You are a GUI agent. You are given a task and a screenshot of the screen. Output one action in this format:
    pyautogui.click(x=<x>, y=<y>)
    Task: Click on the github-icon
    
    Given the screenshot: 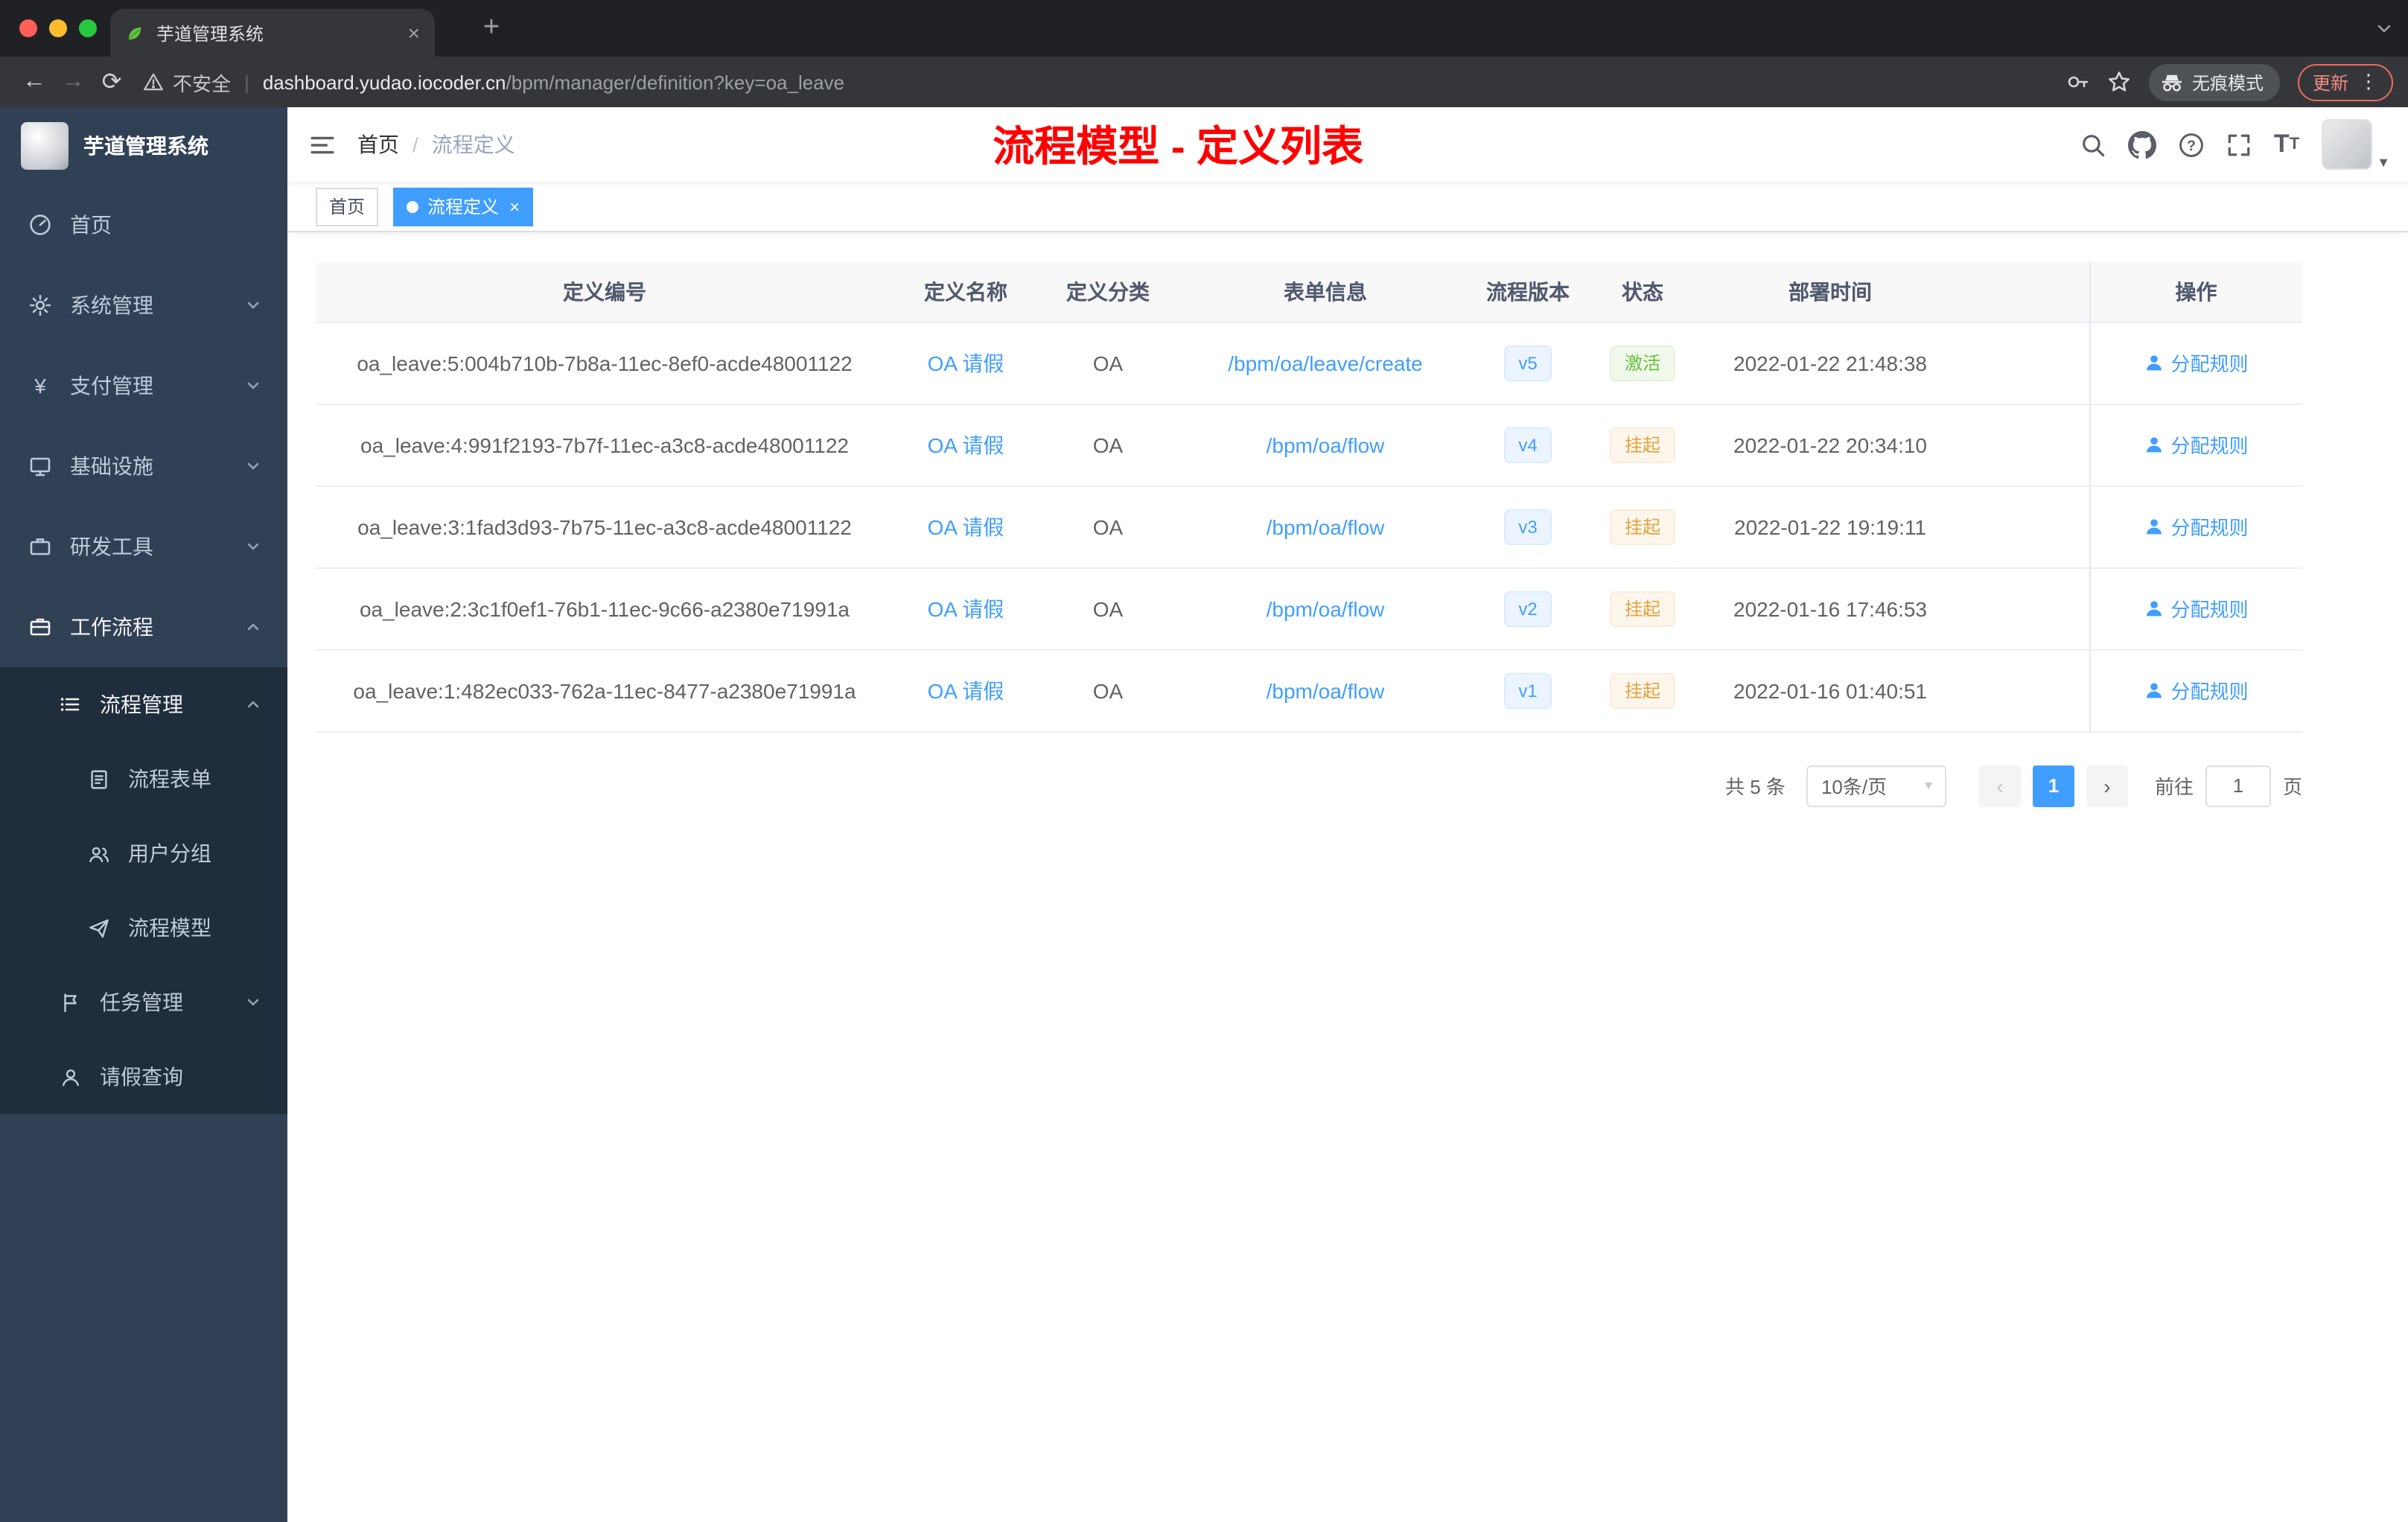 What is the action you would take?
    pyautogui.click(x=2141, y=144)
    